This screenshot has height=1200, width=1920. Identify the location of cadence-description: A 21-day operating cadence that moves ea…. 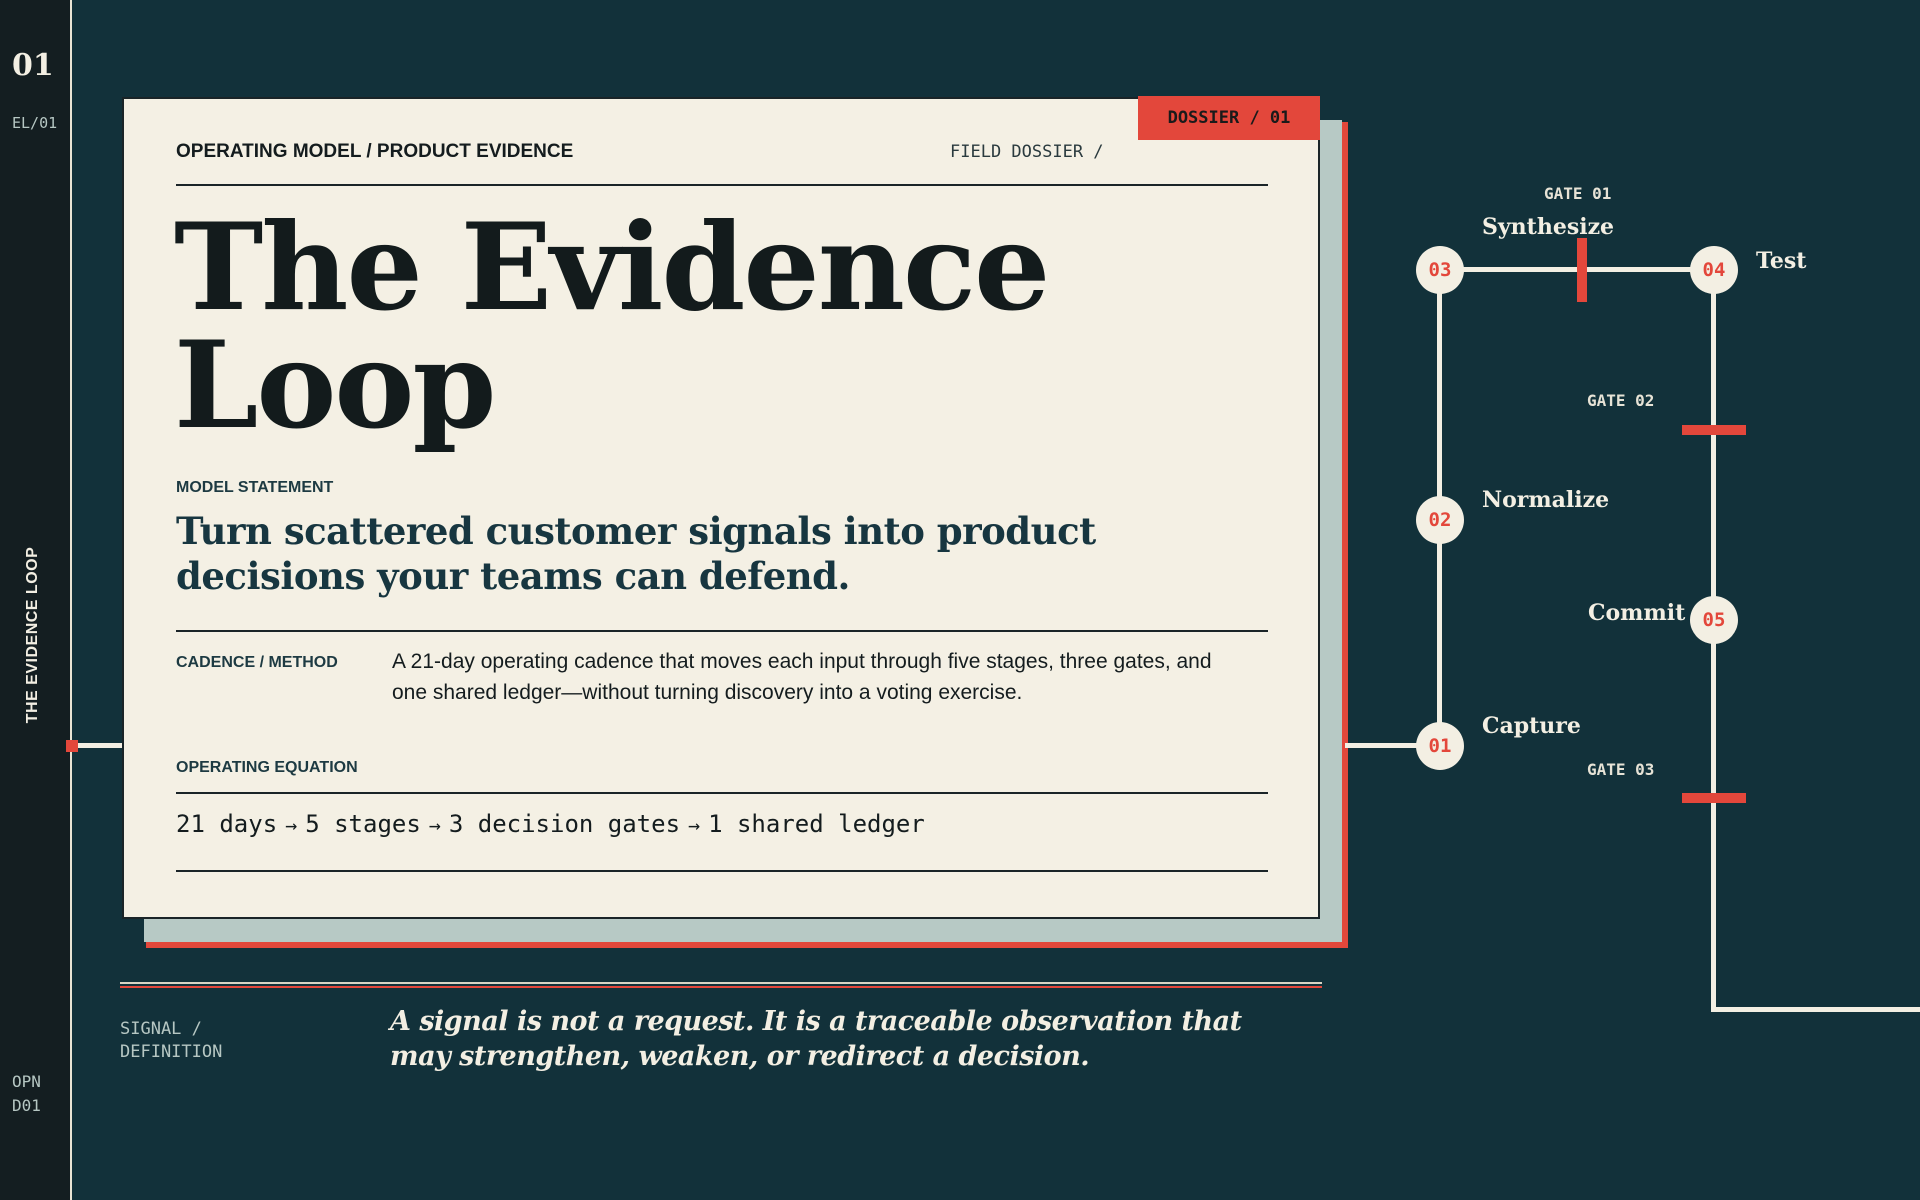
(802, 677).